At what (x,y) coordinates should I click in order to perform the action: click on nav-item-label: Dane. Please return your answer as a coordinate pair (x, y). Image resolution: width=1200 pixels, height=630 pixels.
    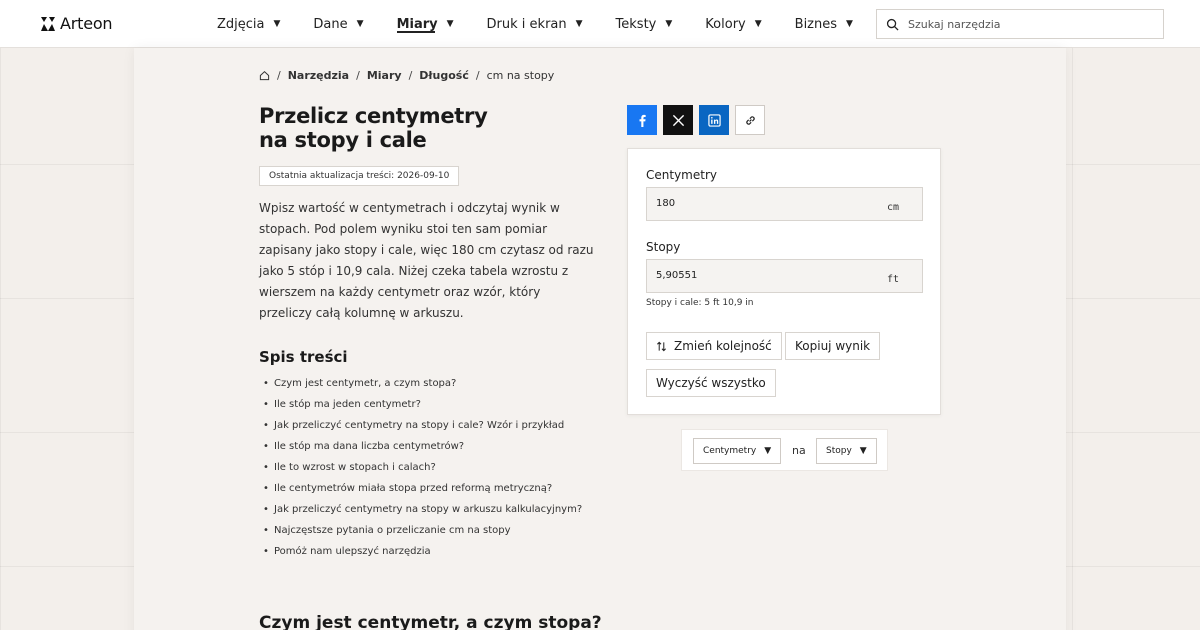
    Looking at the image, I should click on (330, 24).